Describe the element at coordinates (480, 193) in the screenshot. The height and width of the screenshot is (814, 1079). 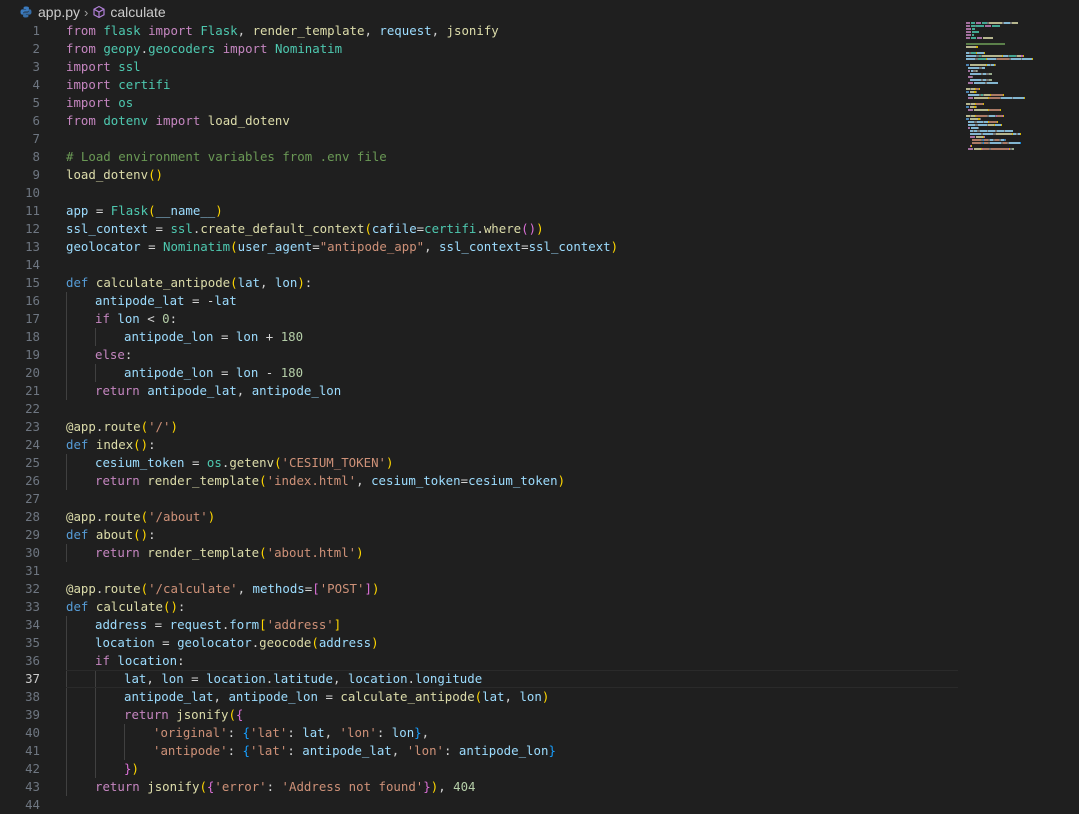
I see `code-line: 10` at that location.